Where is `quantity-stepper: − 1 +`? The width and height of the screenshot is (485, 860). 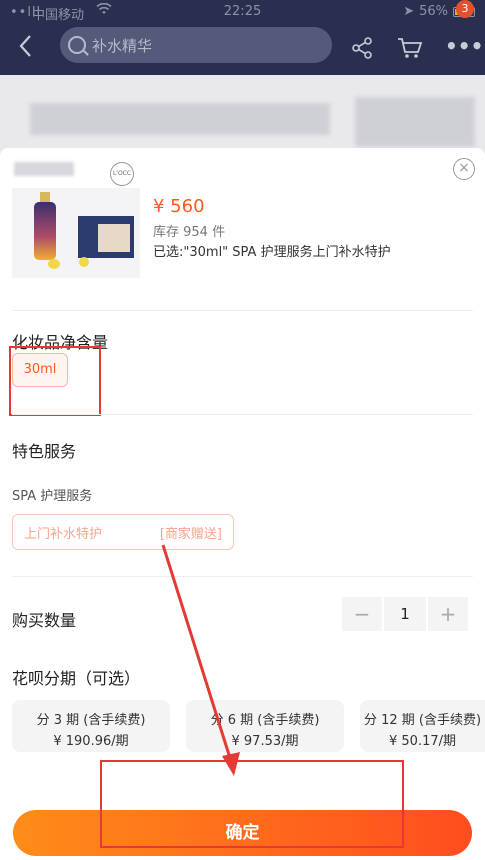
quantity-stepper: − 1 + is located at coordinates (405, 614).